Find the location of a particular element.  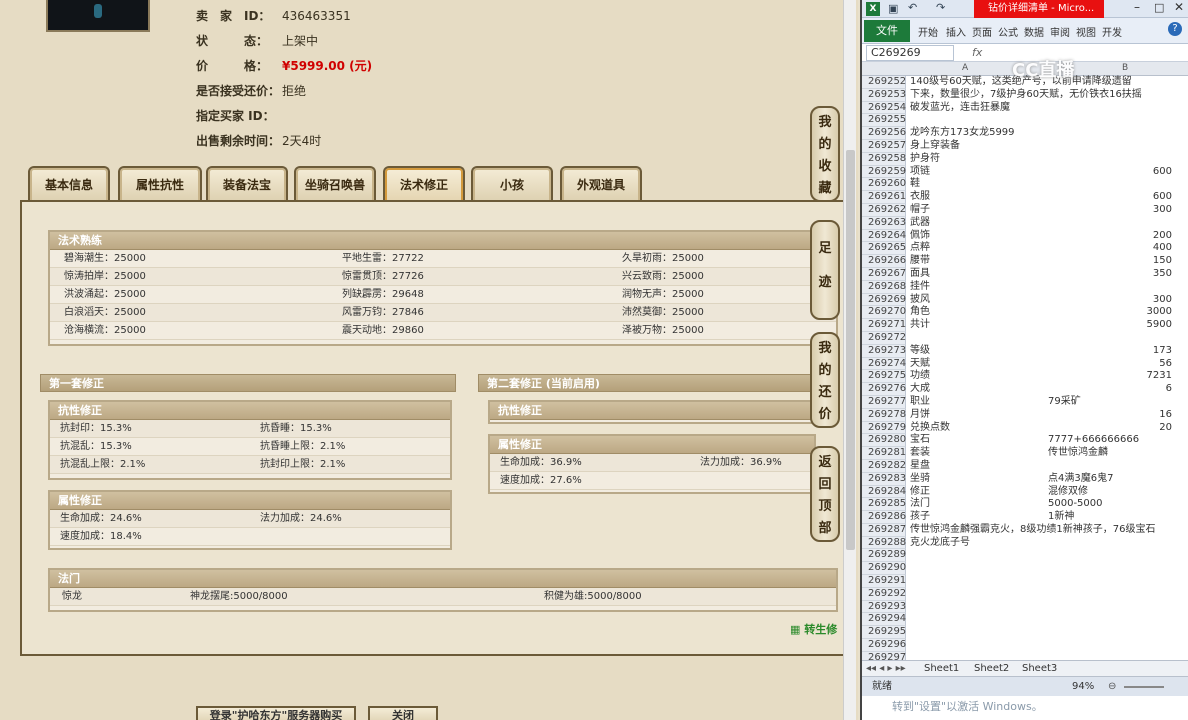

row-number: 269283 is located at coordinates (884, 479).